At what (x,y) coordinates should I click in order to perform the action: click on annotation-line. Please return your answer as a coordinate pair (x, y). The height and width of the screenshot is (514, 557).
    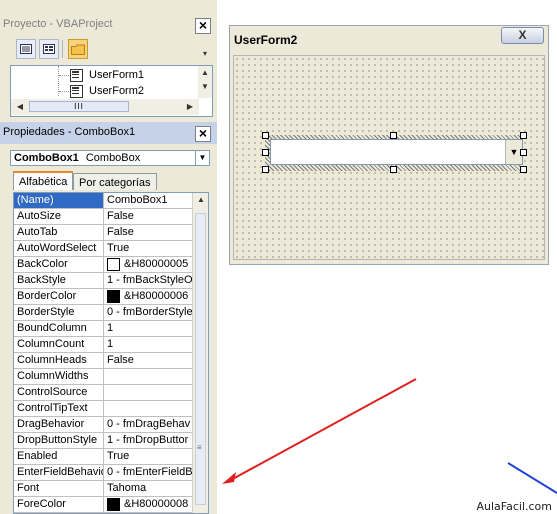
    Looking at the image, I should click on (532, 478).